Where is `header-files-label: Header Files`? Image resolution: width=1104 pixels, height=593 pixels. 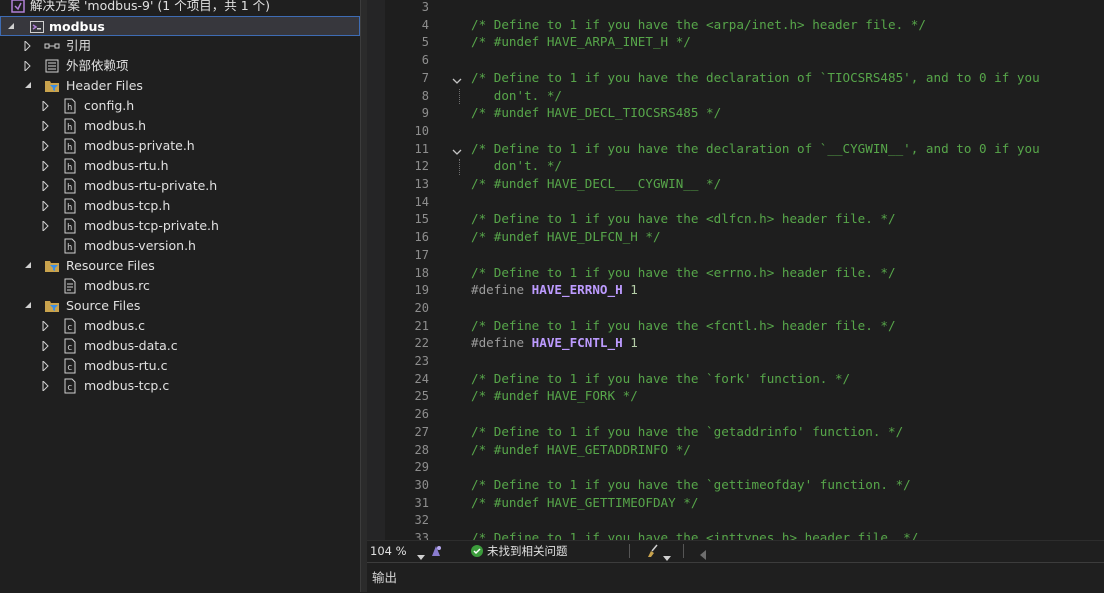
header-files-label: Header Files is located at coordinates (104, 85).